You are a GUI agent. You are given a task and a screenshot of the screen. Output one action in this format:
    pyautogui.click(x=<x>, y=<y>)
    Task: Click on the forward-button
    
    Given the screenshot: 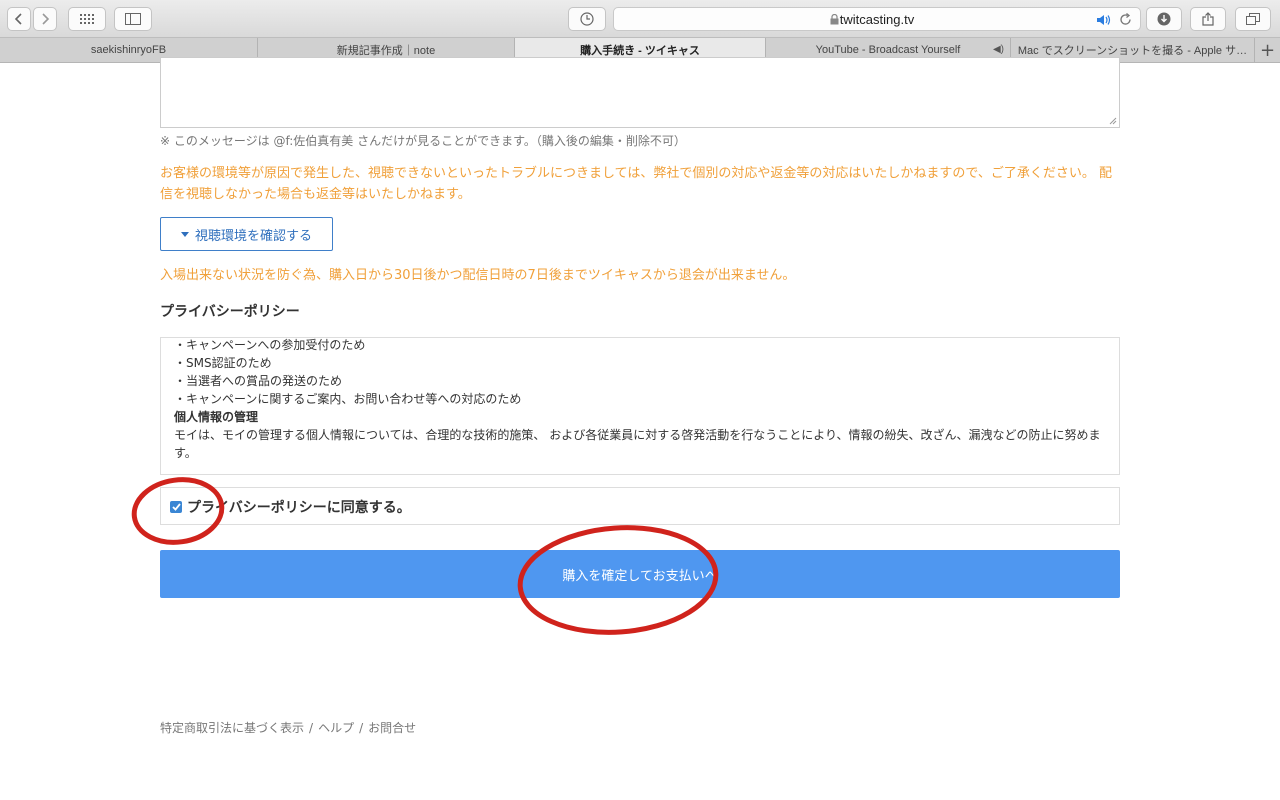 What is the action you would take?
    pyautogui.click(x=45, y=19)
    